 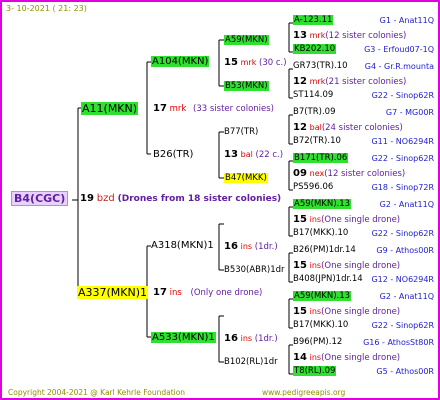 I want to click on gen4-queen-id: ST114.09, so click(x=313, y=95).